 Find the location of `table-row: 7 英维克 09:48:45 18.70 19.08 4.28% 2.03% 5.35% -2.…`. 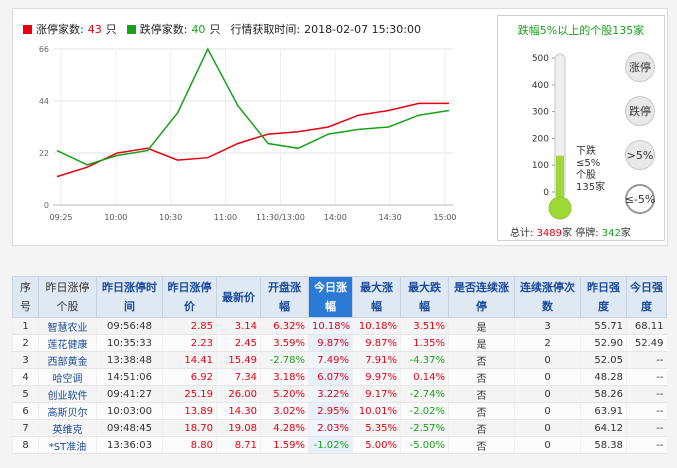

table-row: 7 英维克 09:48:45 18.70 19.08 4.28% 2.03% 5.35% -2.… is located at coordinates (339, 428).